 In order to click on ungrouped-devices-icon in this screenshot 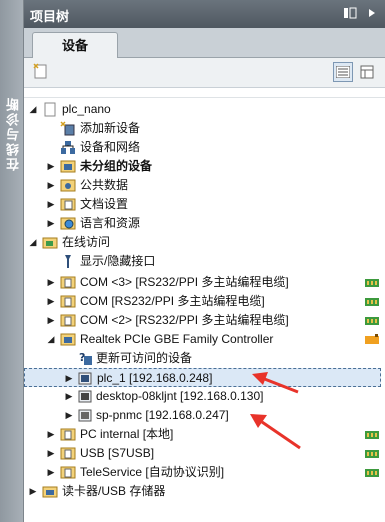, I will do `click(68, 166)`.